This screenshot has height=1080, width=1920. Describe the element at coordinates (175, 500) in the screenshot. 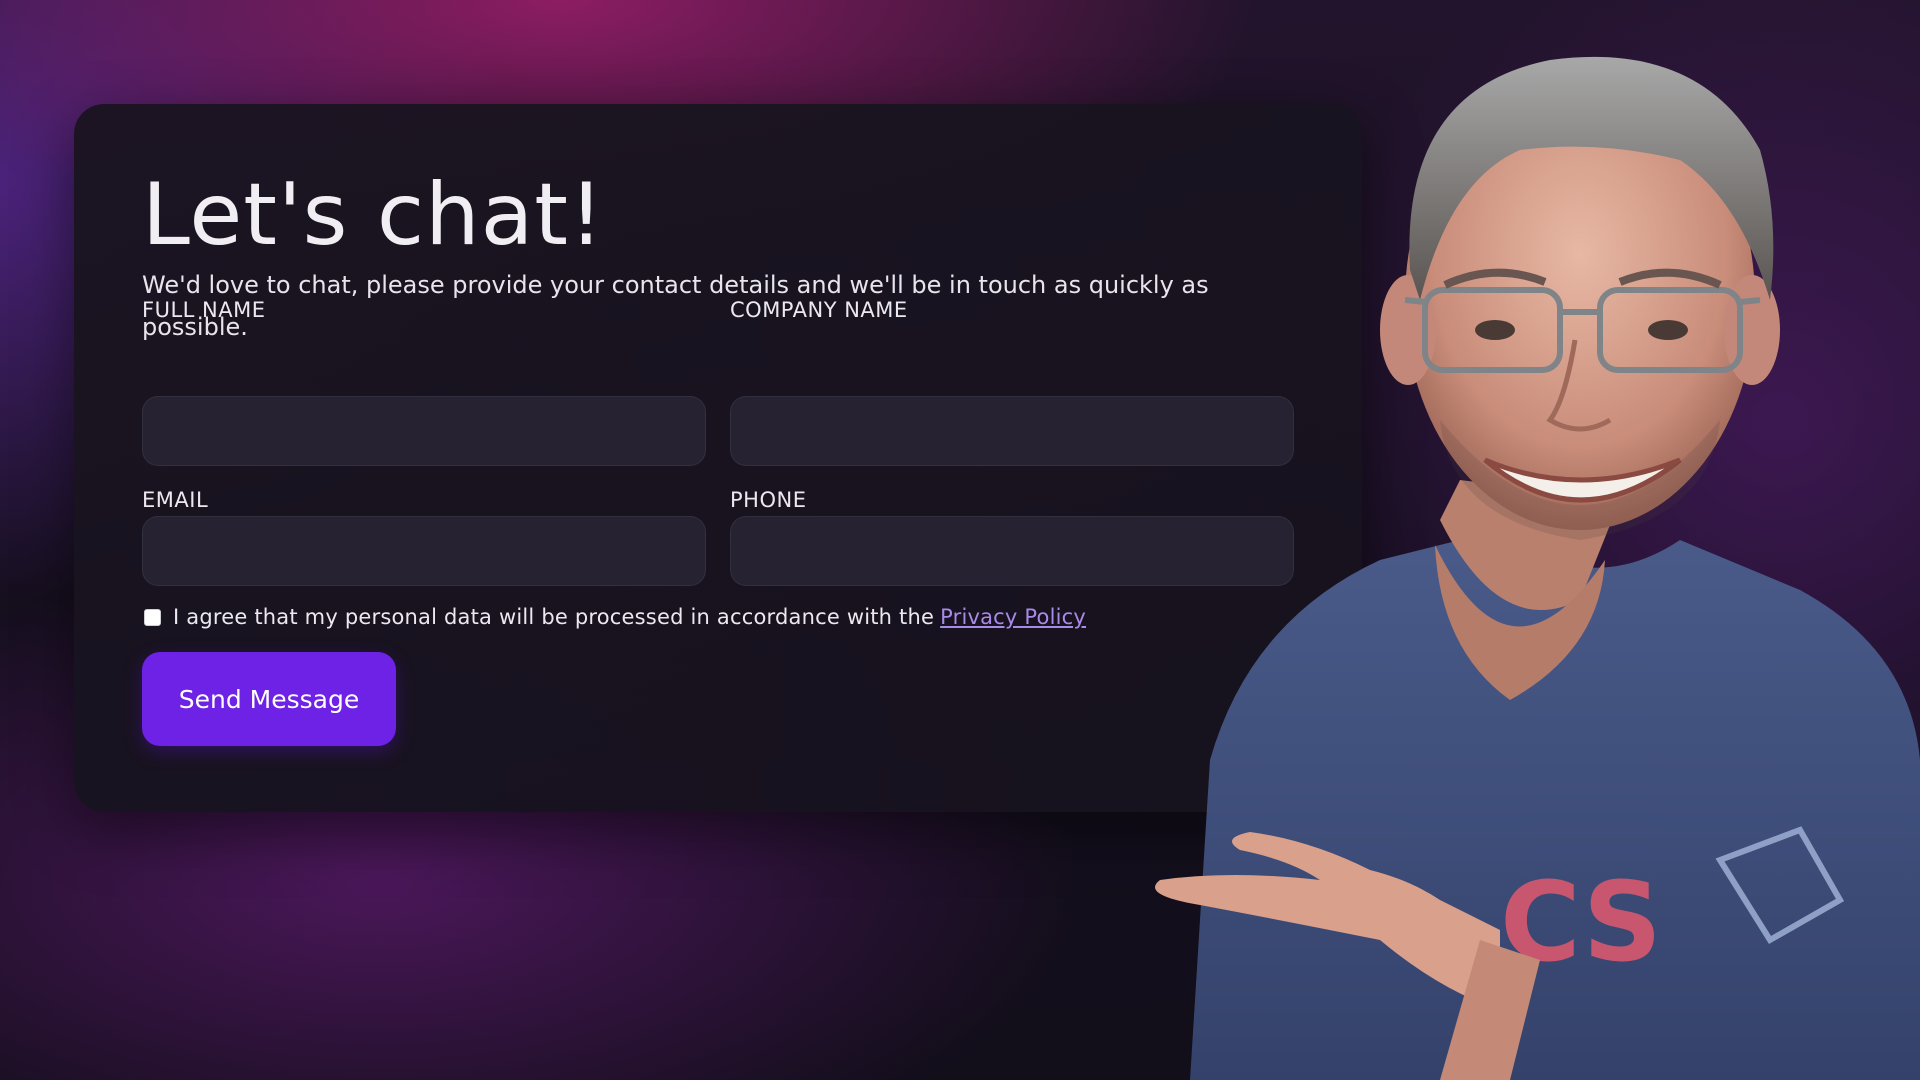

I see `email-label: EMAIL` at that location.